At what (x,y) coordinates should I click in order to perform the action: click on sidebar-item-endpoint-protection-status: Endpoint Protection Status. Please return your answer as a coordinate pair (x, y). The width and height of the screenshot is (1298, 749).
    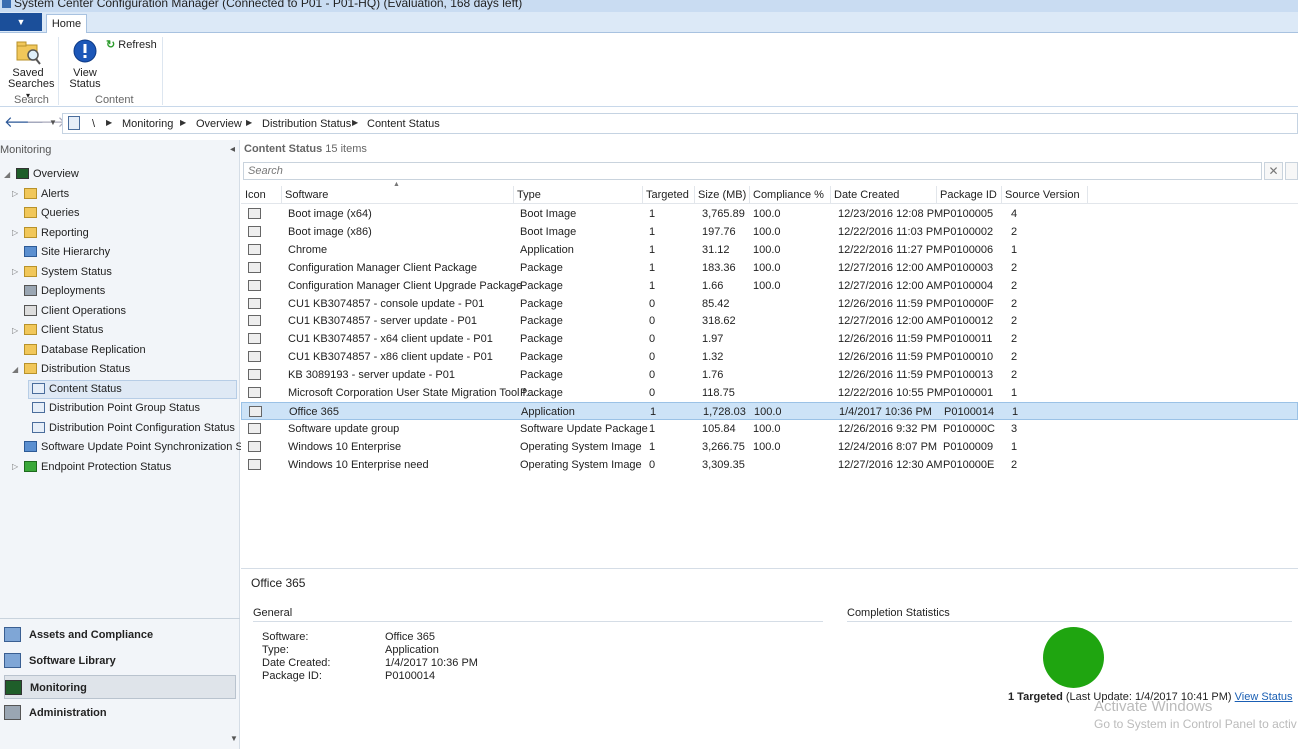
    Looking at the image, I should click on (97, 467).